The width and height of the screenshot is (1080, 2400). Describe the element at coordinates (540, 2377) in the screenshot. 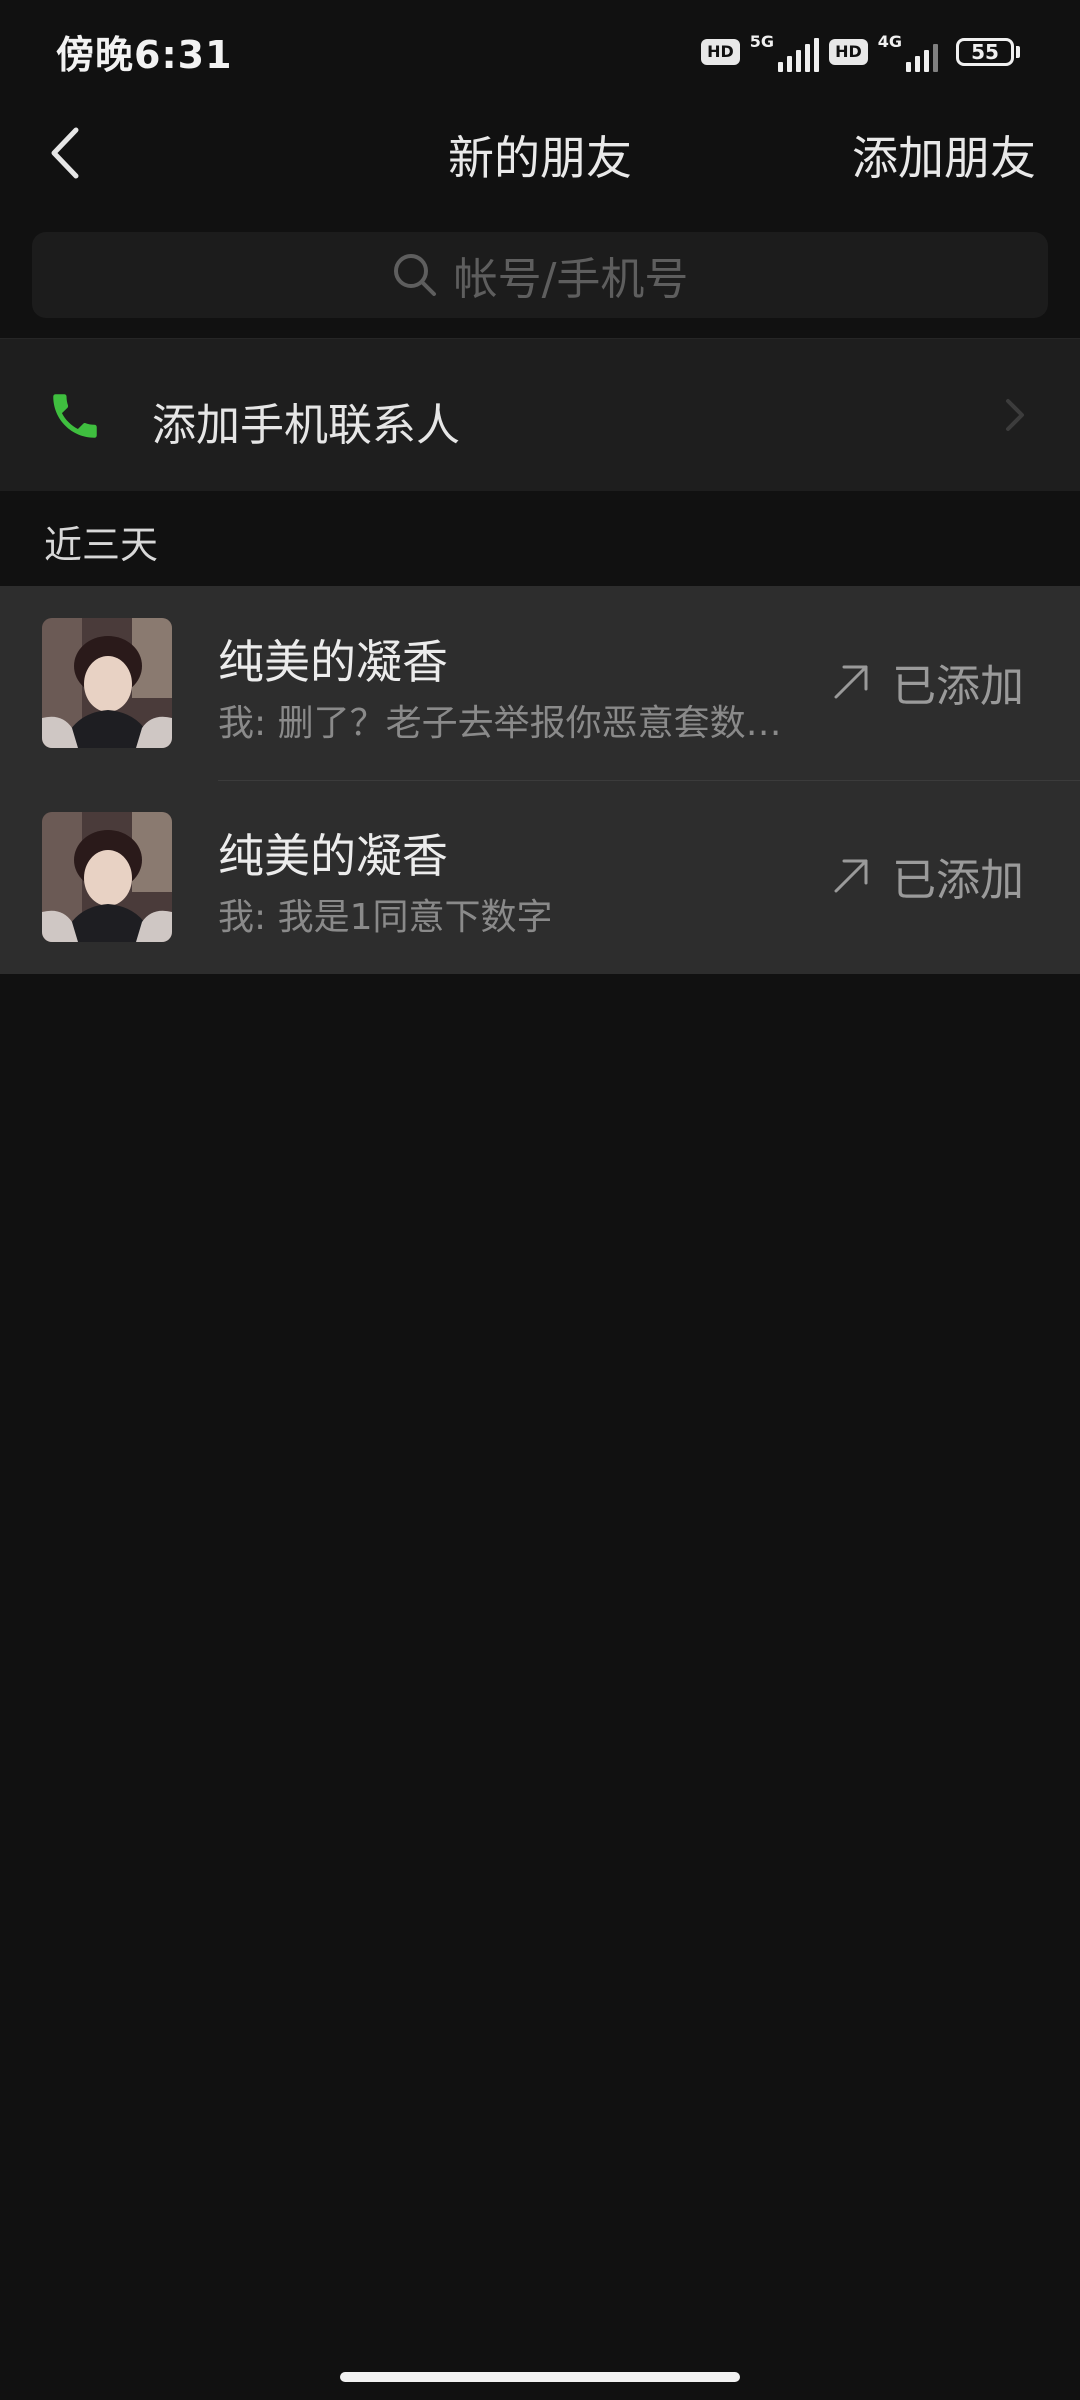

I see `home-indicator` at that location.